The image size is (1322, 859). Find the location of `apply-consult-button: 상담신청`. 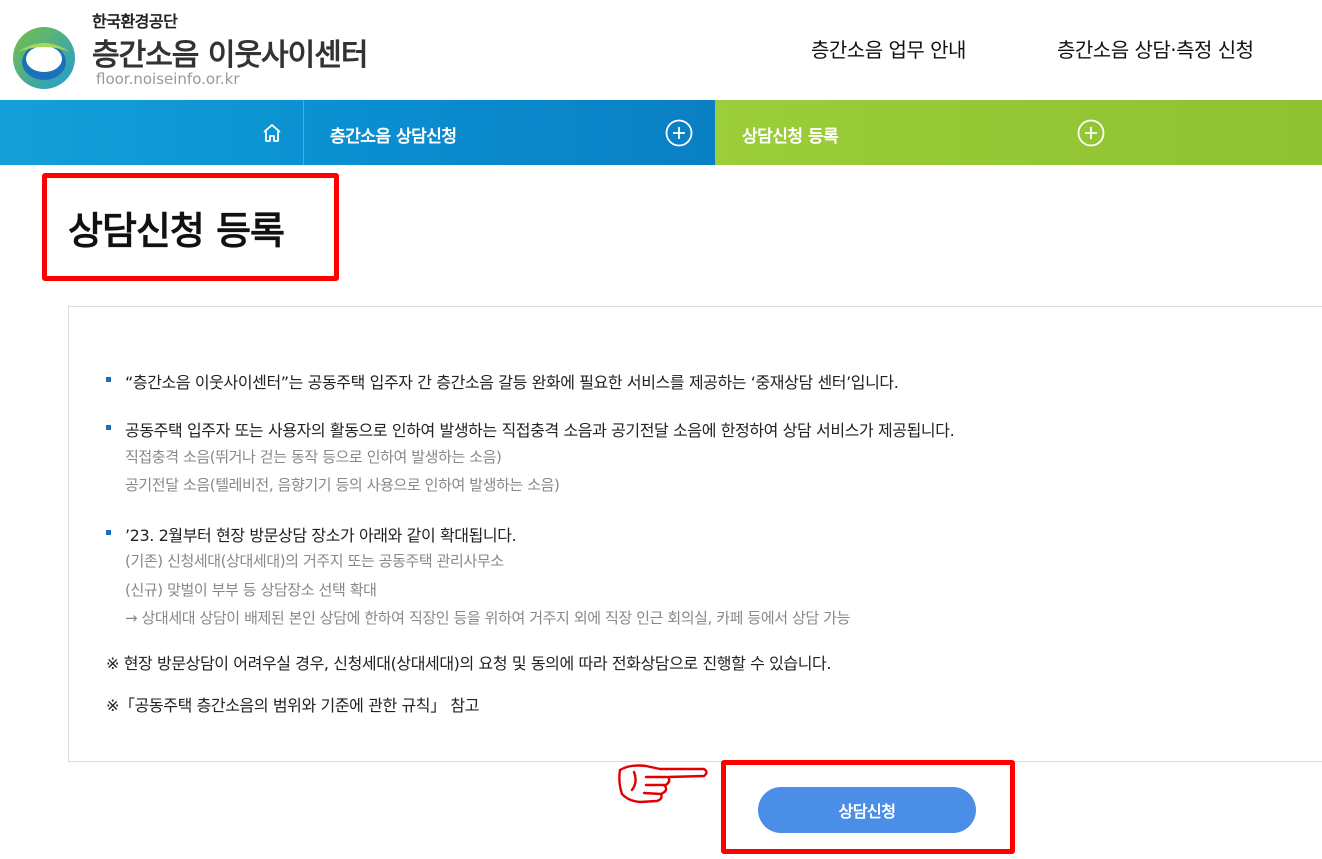

apply-consult-button: 상담신청 is located at coordinates (867, 810).